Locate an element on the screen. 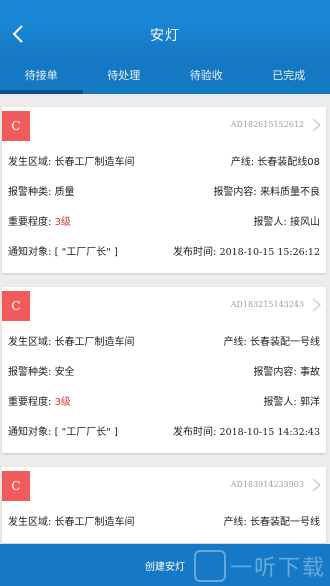 Image resolution: width=330 pixels, height=586 pixels. page-title: 安灯 is located at coordinates (165, 36).